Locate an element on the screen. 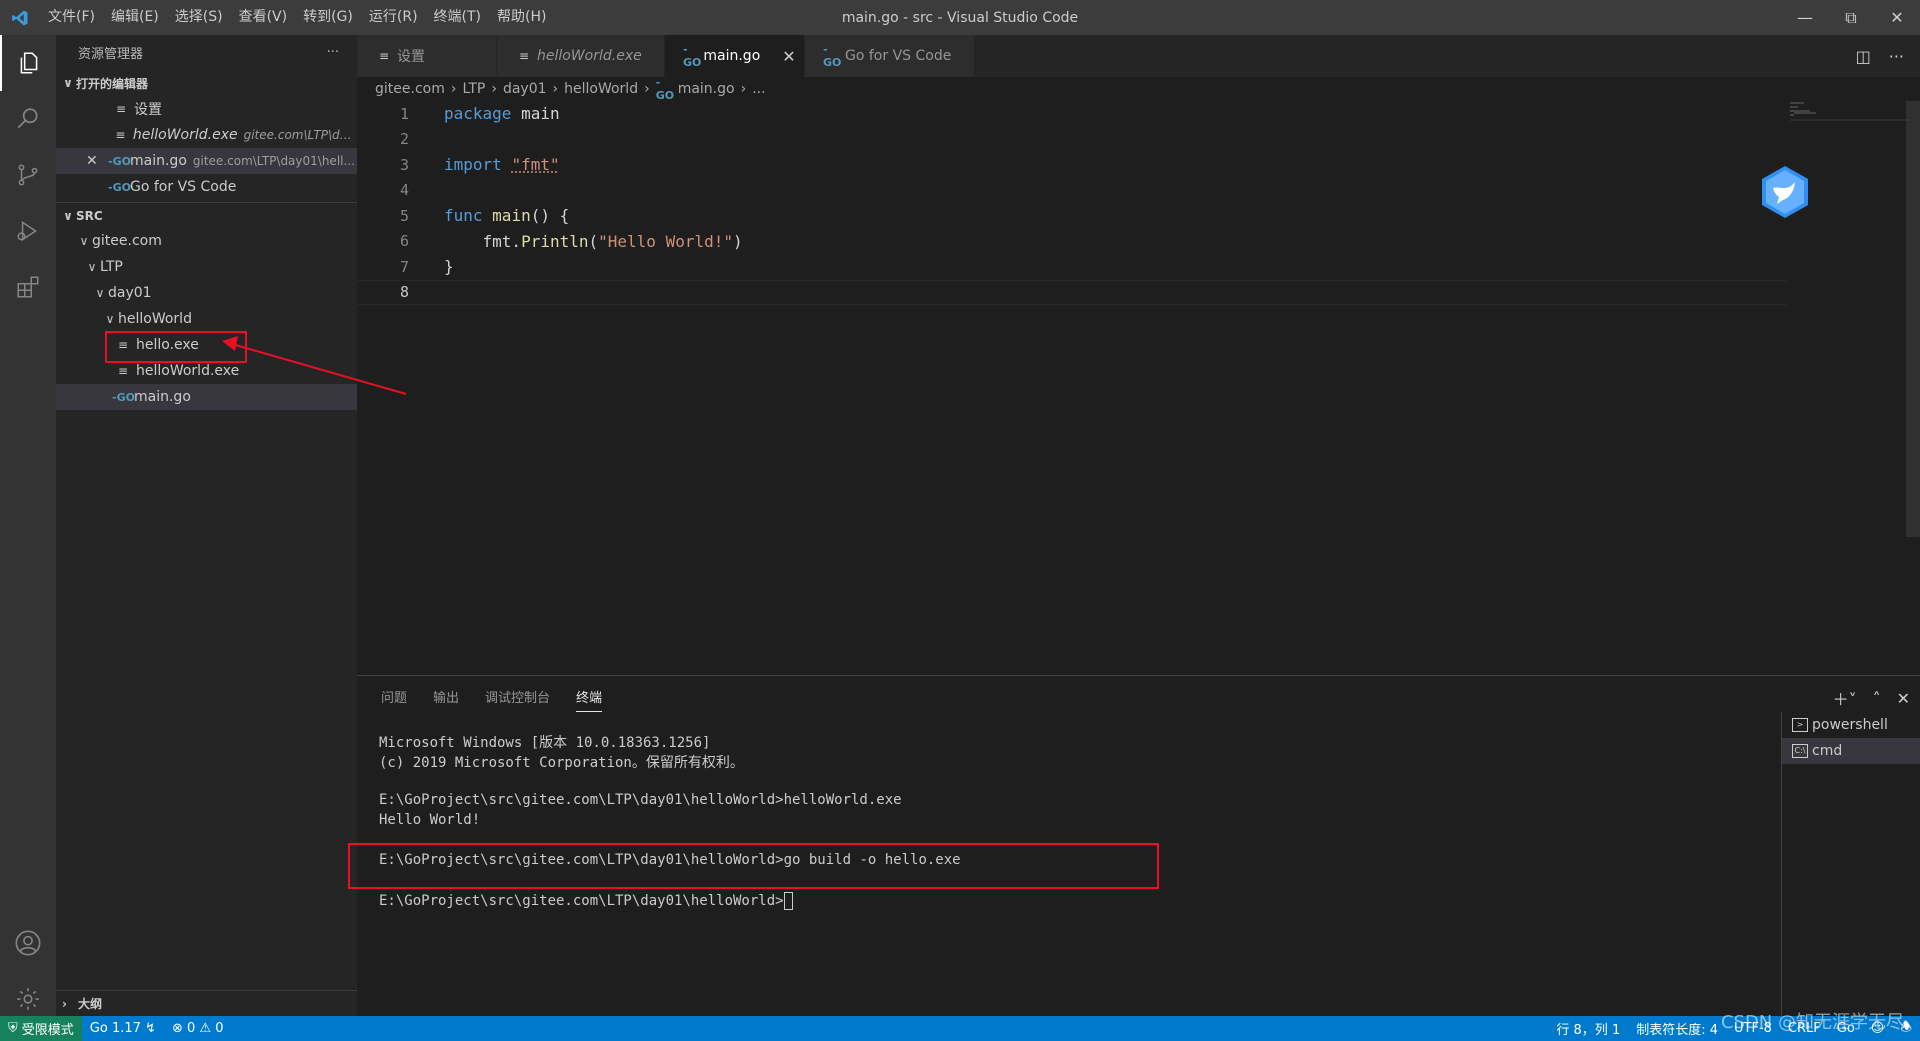 This screenshot has width=1920, height=1041. editor-scrollbar is located at coordinates (1913, 388).